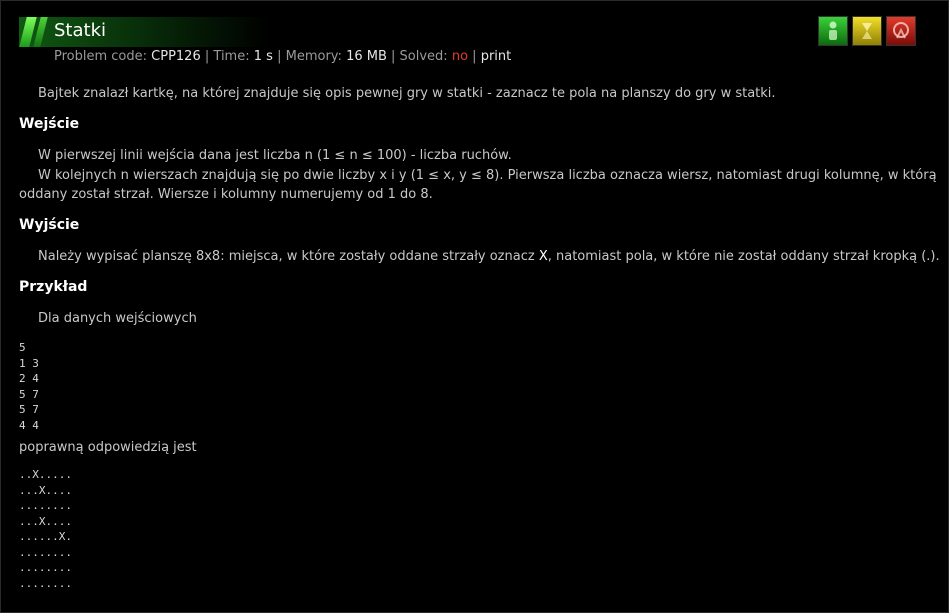 The width and height of the screenshot is (949, 613). Describe the element at coordinates (117, 318) in the screenshot. I see `example-intro: Dla danych wejściowych` at that location.